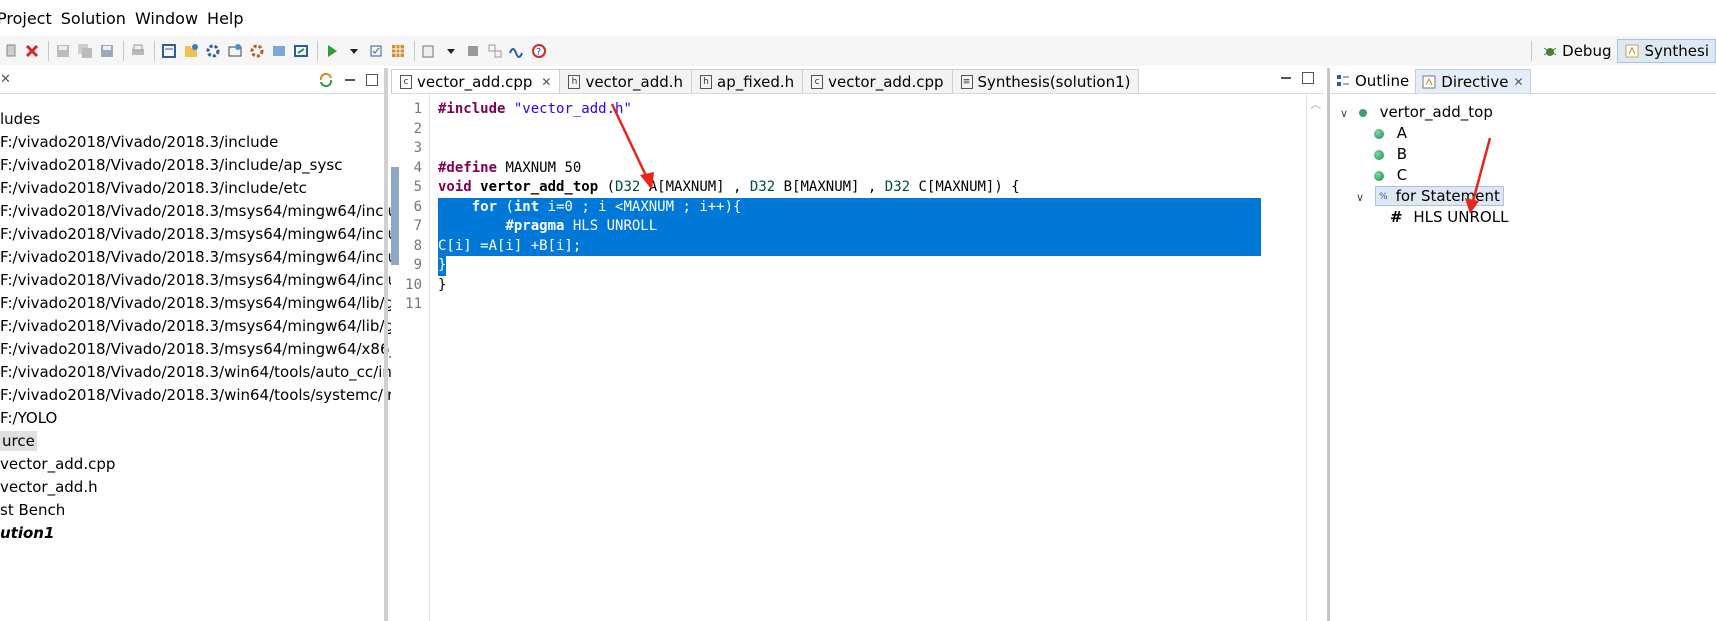 Image resolution: width=1716 pixels, height=621 pixels. I want to click on tab-directive: Directive ✕, so click(1473, 81).